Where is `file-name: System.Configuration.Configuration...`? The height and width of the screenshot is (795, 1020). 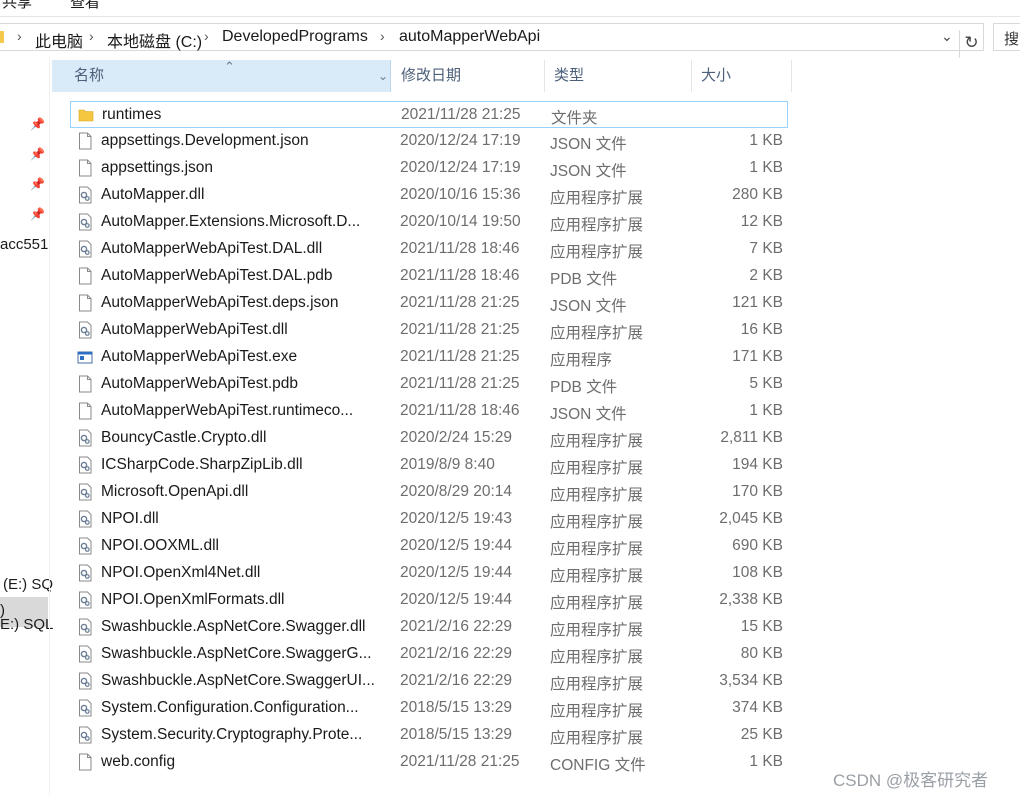 file-name: System.Configuration.Configuration... is located at coordinates (230, 707).